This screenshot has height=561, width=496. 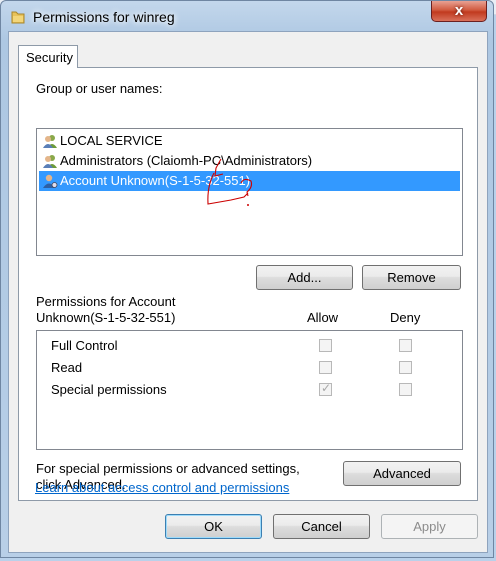 I want to click on tab-security: Security, so click(x=48, y=56).